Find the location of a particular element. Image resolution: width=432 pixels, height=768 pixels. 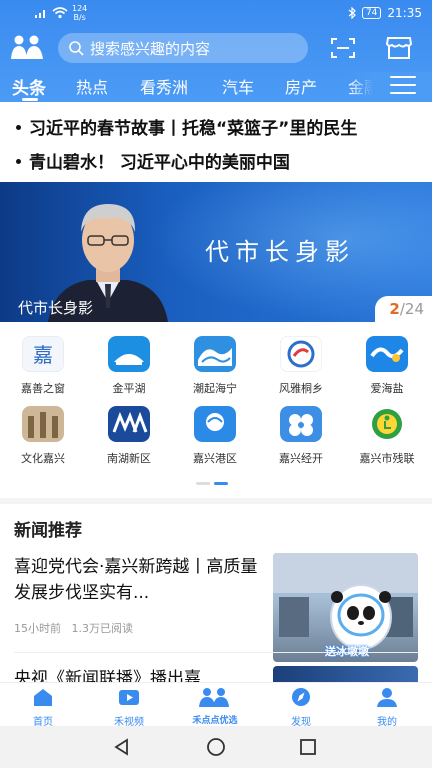

headline-item: 习近平的春节故事丨托稳“菜篮子”里的民生 is located at coordinates (186, 126).